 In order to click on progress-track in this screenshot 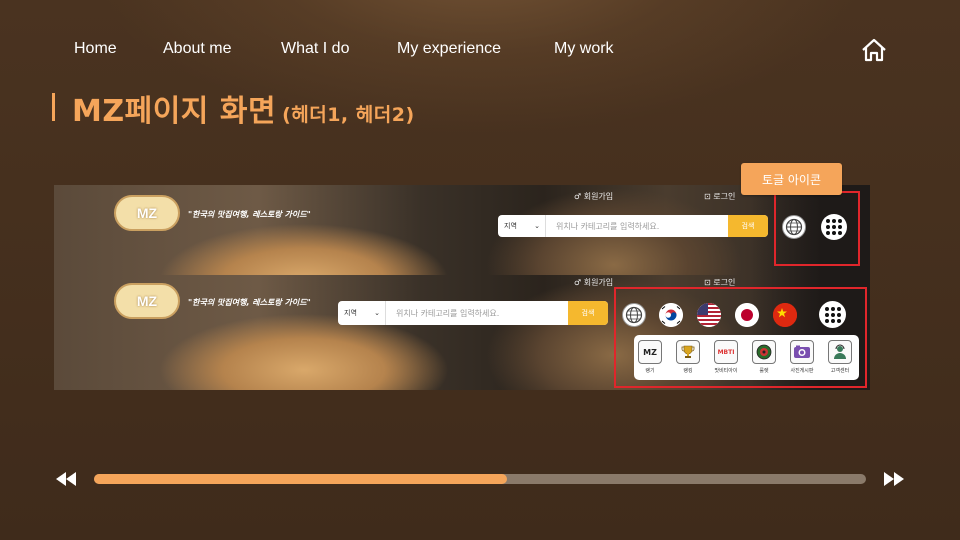, I will do `click(480, 479)`.